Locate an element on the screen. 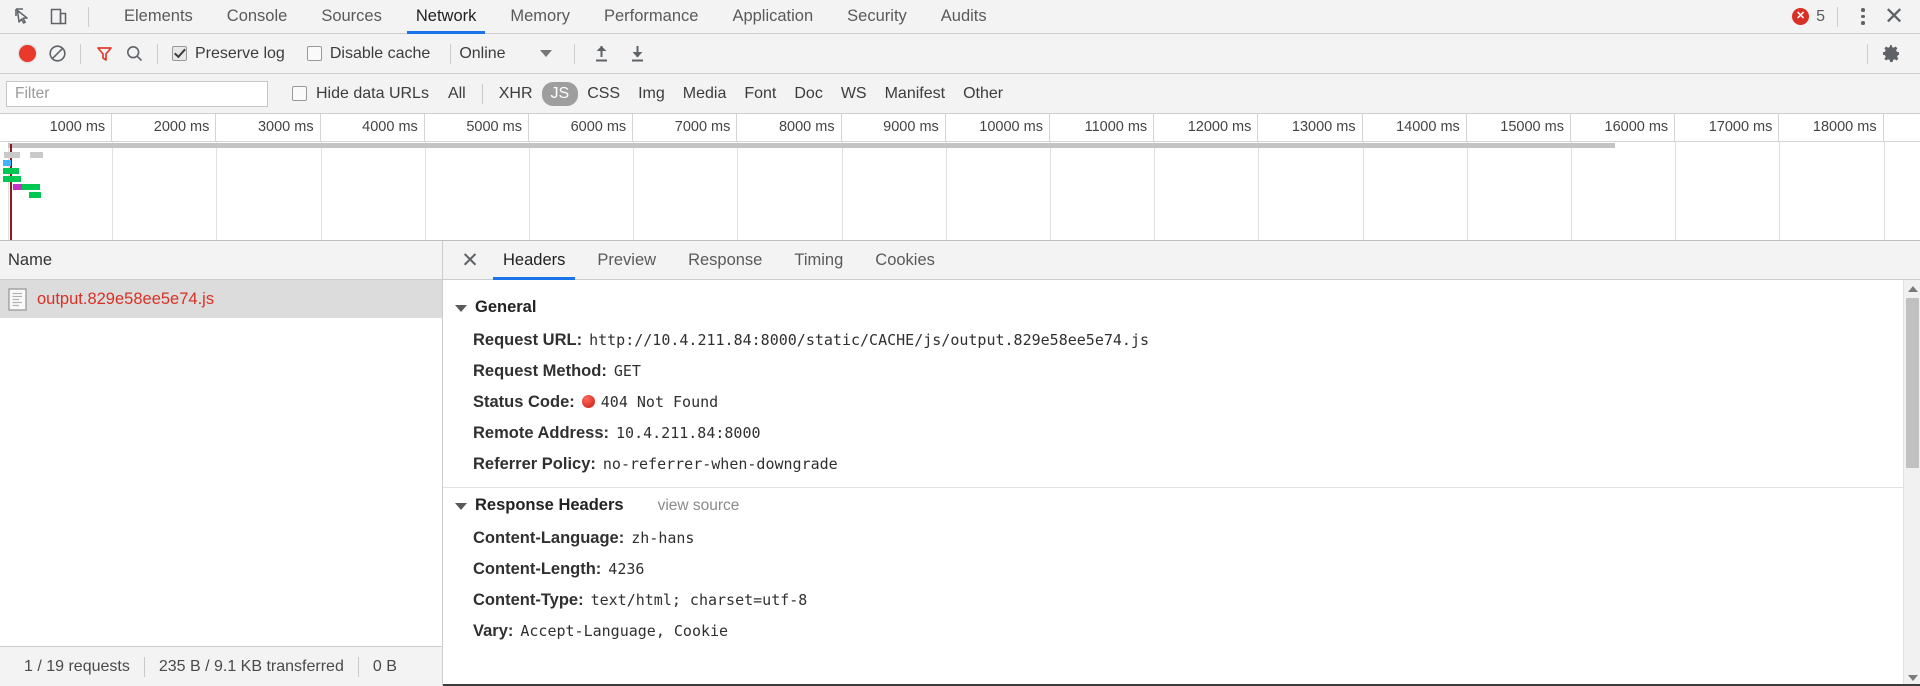  tab-headers: Headers is located at coordinates (534, 260).